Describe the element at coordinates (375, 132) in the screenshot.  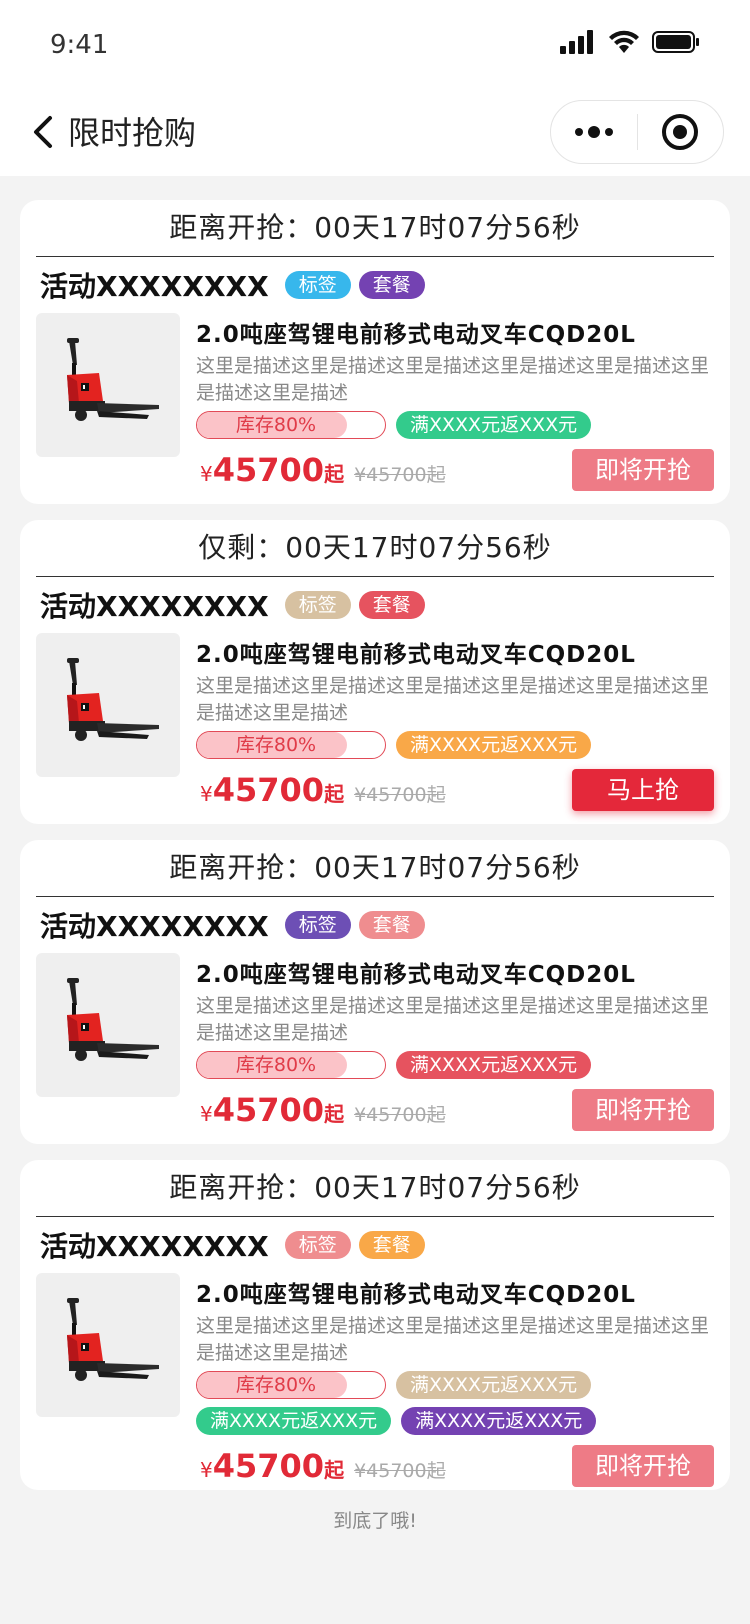
I see `nav-bar: 限时抢购` at that location.